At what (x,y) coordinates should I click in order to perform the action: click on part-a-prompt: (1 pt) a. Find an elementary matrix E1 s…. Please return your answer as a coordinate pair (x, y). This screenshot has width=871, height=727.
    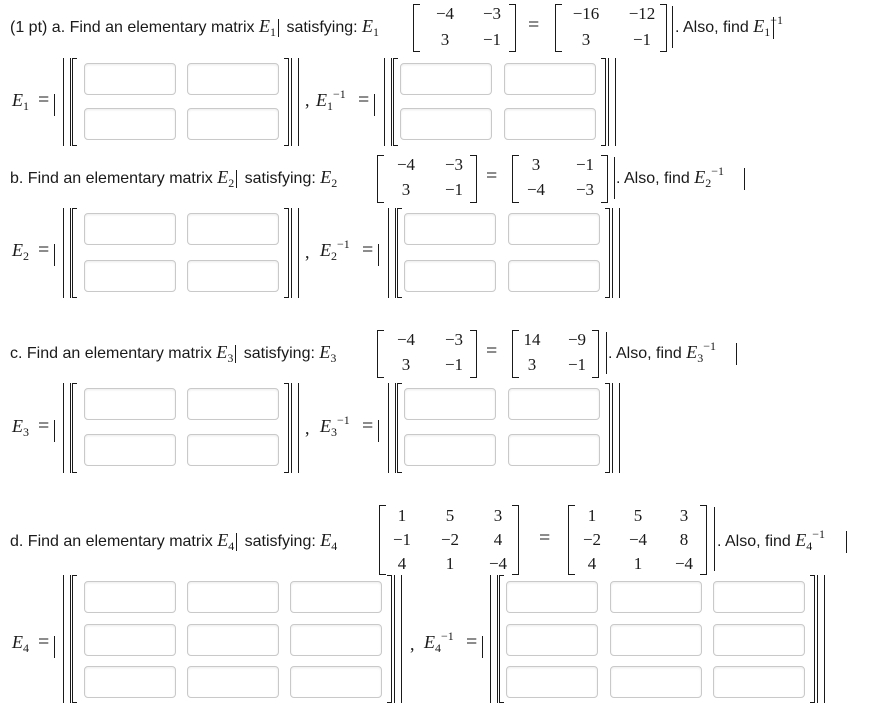
    Looking at the image, I should click on (194, 27).